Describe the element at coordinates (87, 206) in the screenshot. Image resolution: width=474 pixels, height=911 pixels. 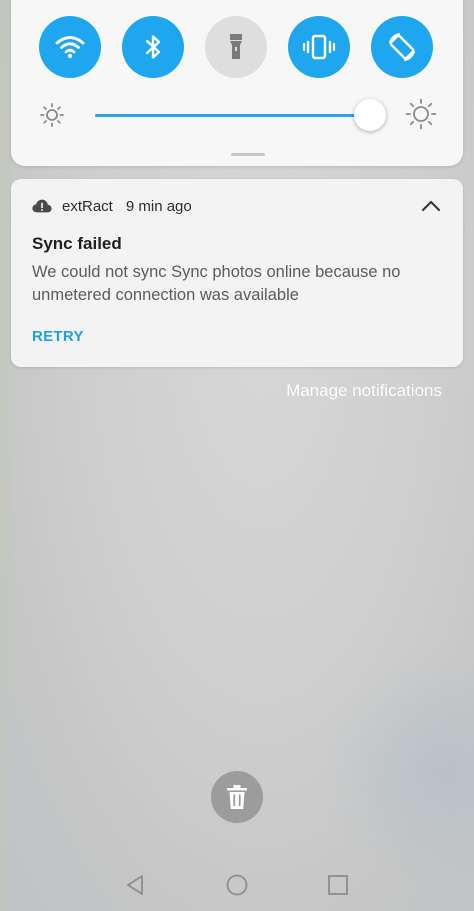
I see `notification-app-name: extRact` at that location.